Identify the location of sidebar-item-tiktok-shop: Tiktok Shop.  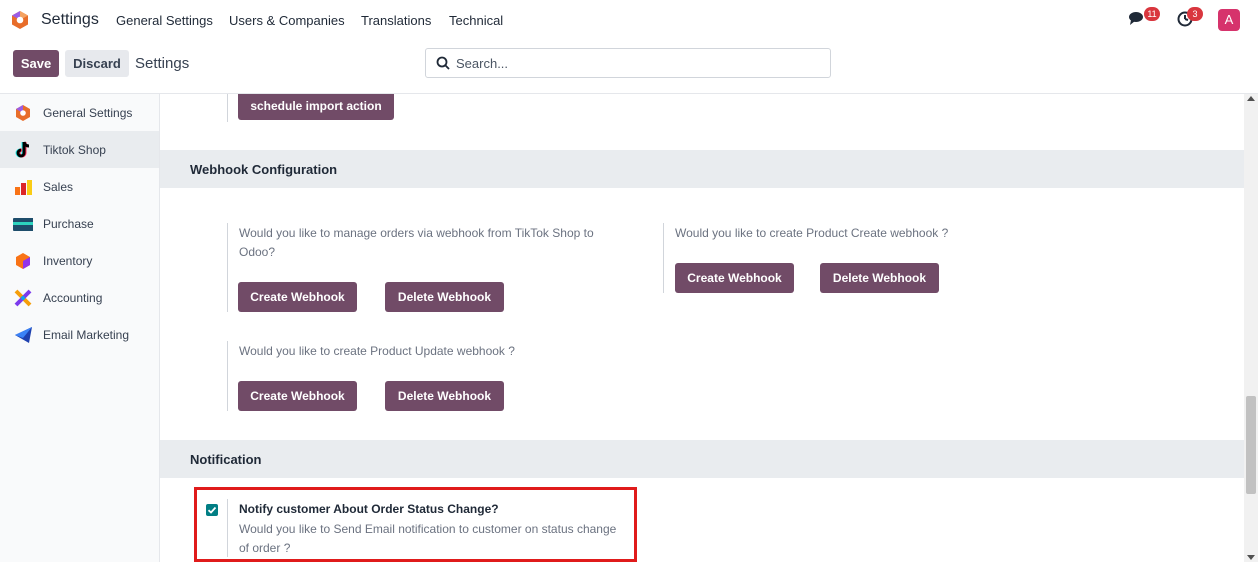
(79, 149).